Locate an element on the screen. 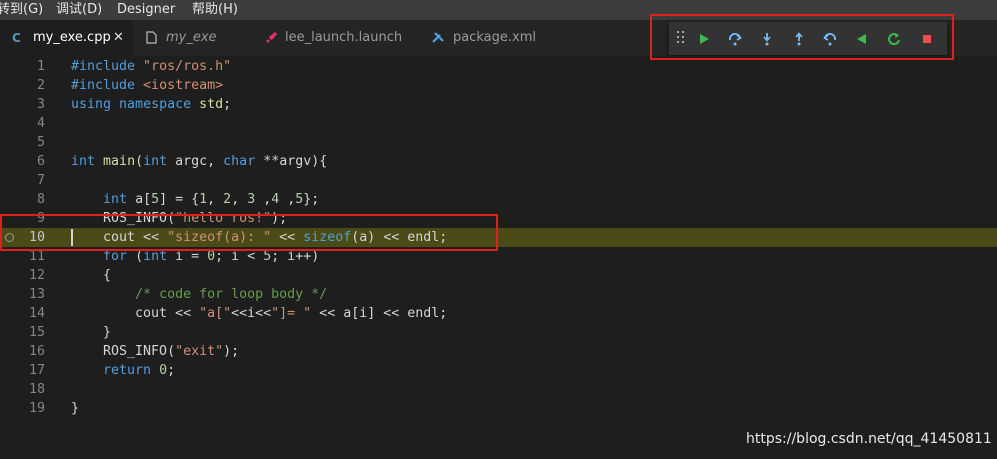  code-text: int main(int argc, char **argv){ is located at coordinates (199, 161).